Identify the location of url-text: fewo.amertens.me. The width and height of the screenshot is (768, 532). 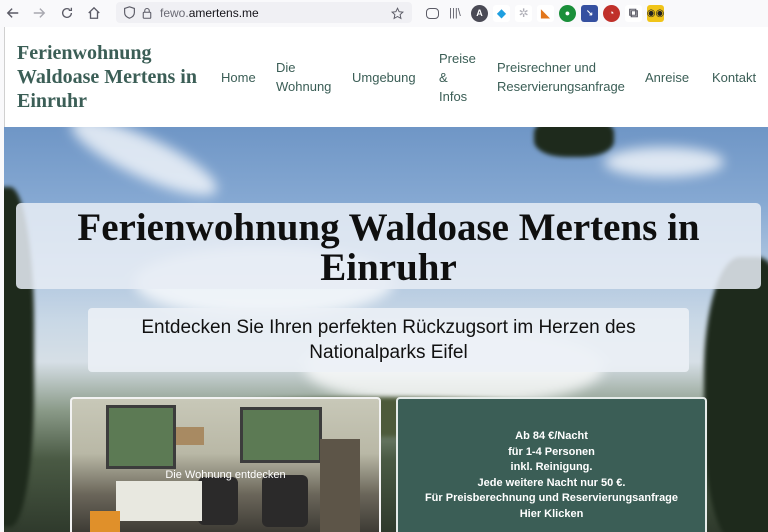
(209, 13).